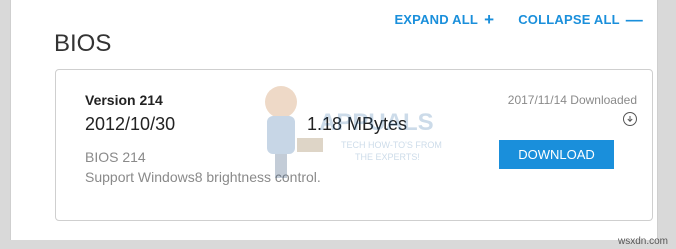  I want to click on release-date: 2012/10/30, so click(130, 124).